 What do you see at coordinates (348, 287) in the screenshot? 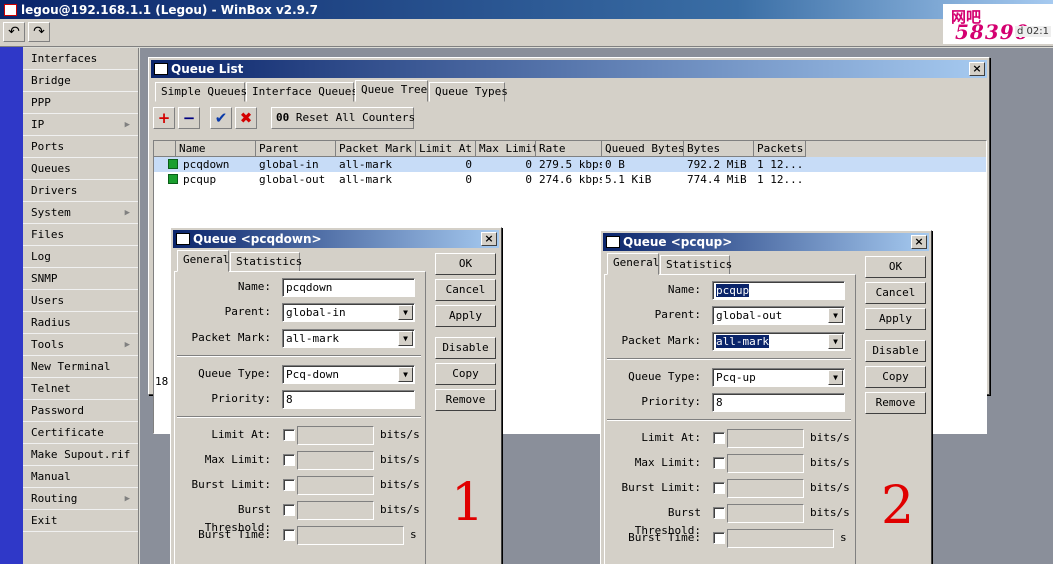
I see `queue-pcqdown-dialog-name-field: pcqdown` at bounding box center [348, 287].